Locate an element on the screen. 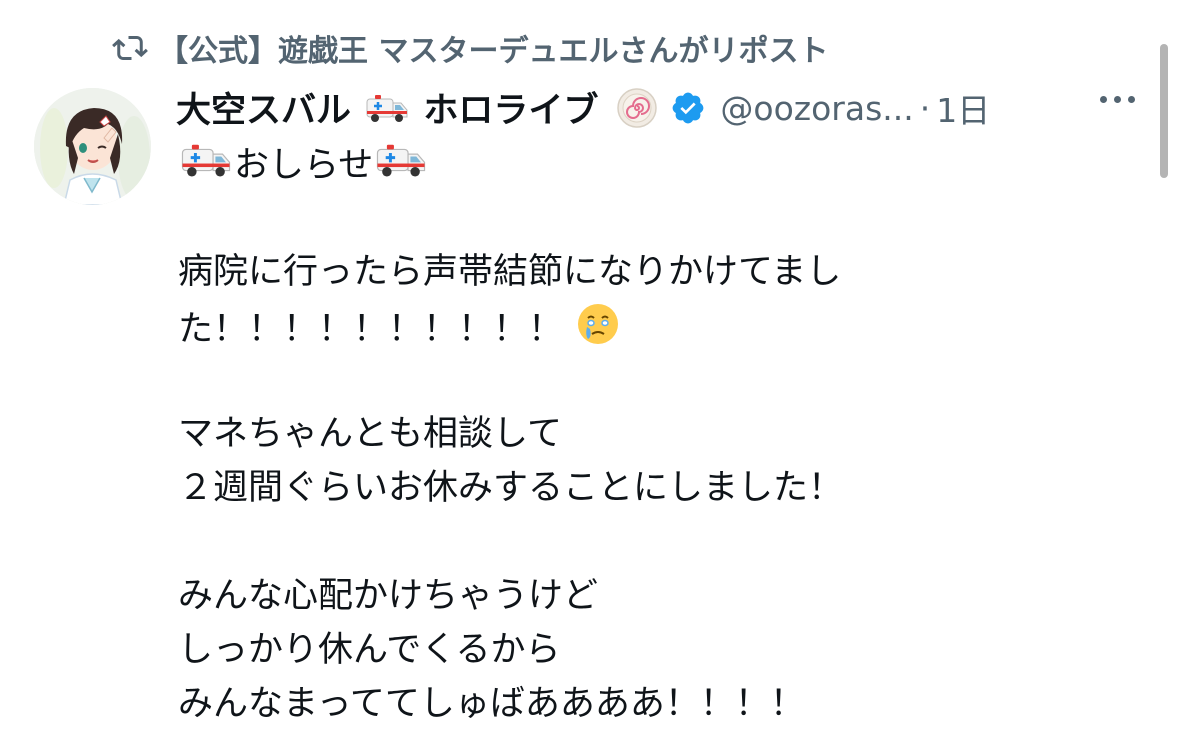 Image resolution: width=1179 pixels, height=739 pixels. verified-badge-icon is located at coordinates (688, 108).